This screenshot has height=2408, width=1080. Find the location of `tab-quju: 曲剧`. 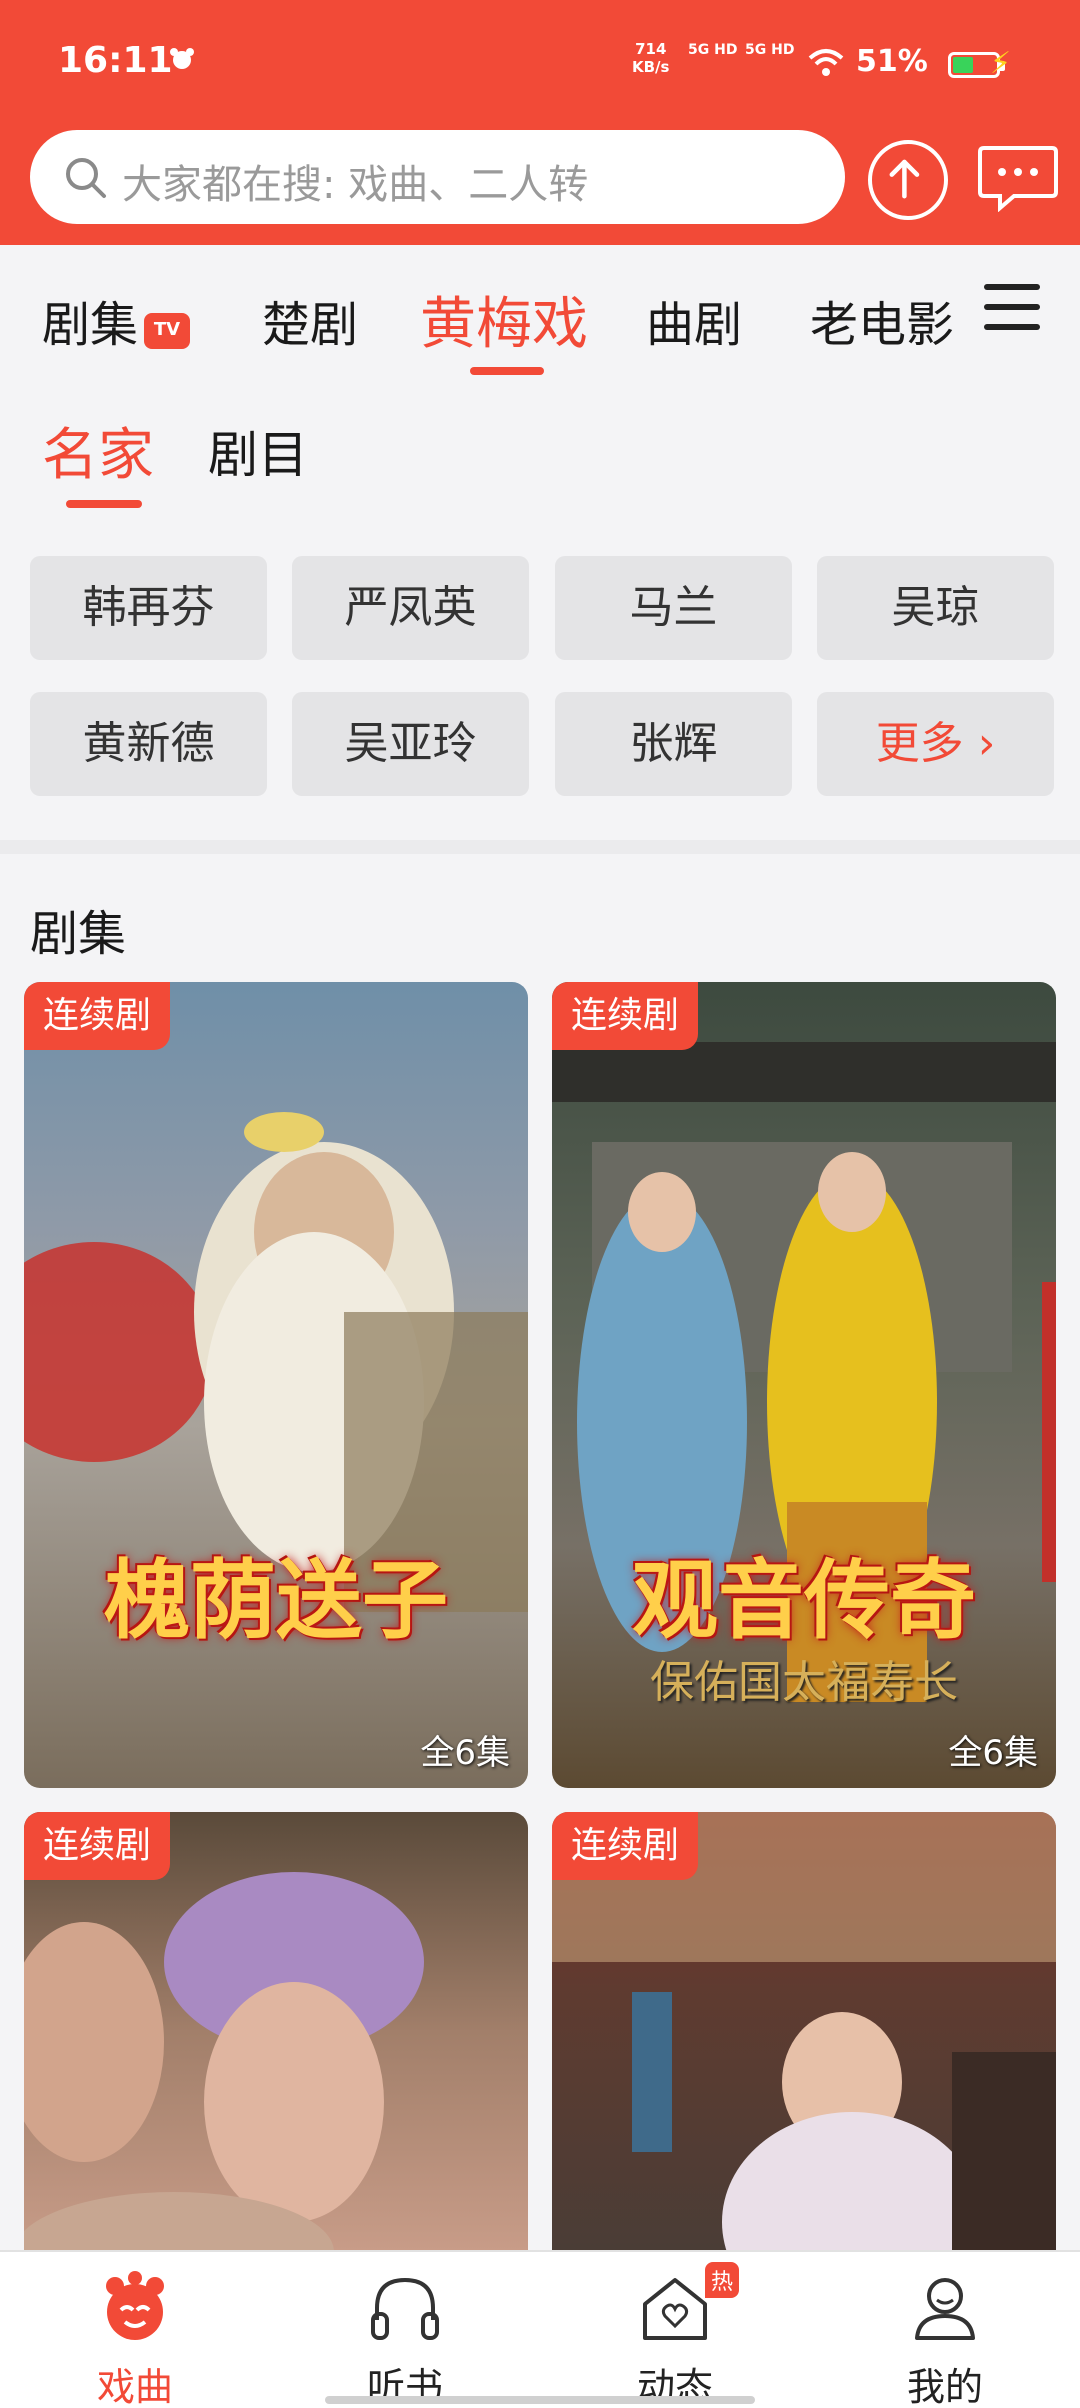

tab-quju: 曲剧 is located at coordinates (694, 320).